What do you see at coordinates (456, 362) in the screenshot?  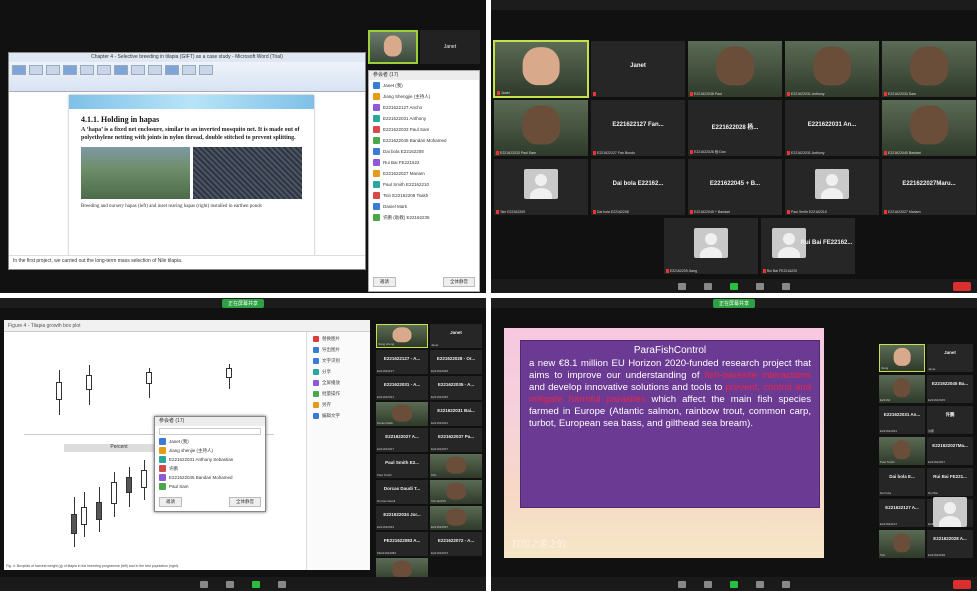 I see `video-tile: E221622028 - Or... E221622028` at bounding box center [456, 362].